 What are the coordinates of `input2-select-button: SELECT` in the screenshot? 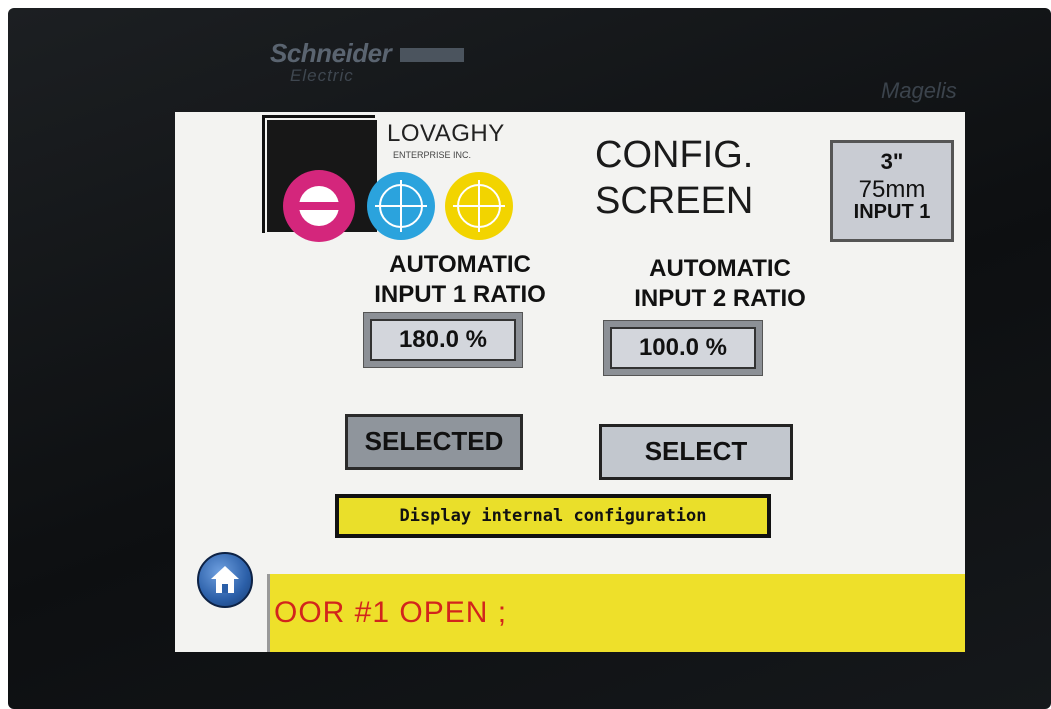 It's located at (696, 452).